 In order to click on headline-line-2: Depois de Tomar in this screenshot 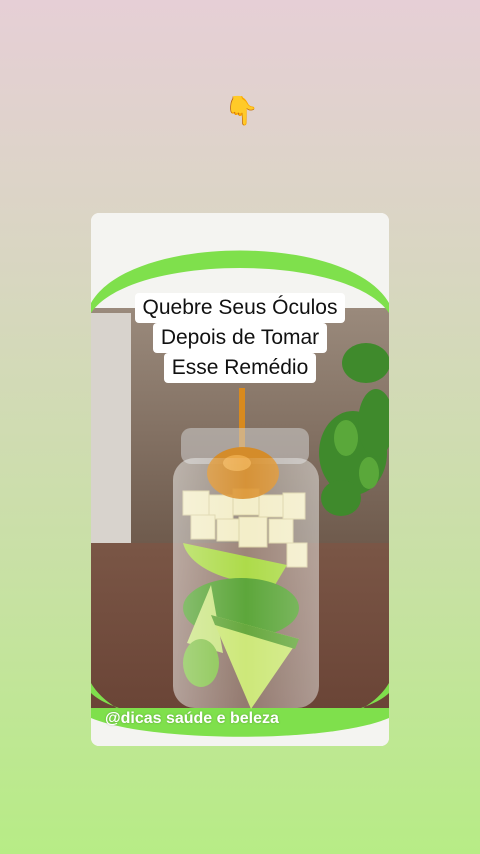, I will do `click(240, 338)`.